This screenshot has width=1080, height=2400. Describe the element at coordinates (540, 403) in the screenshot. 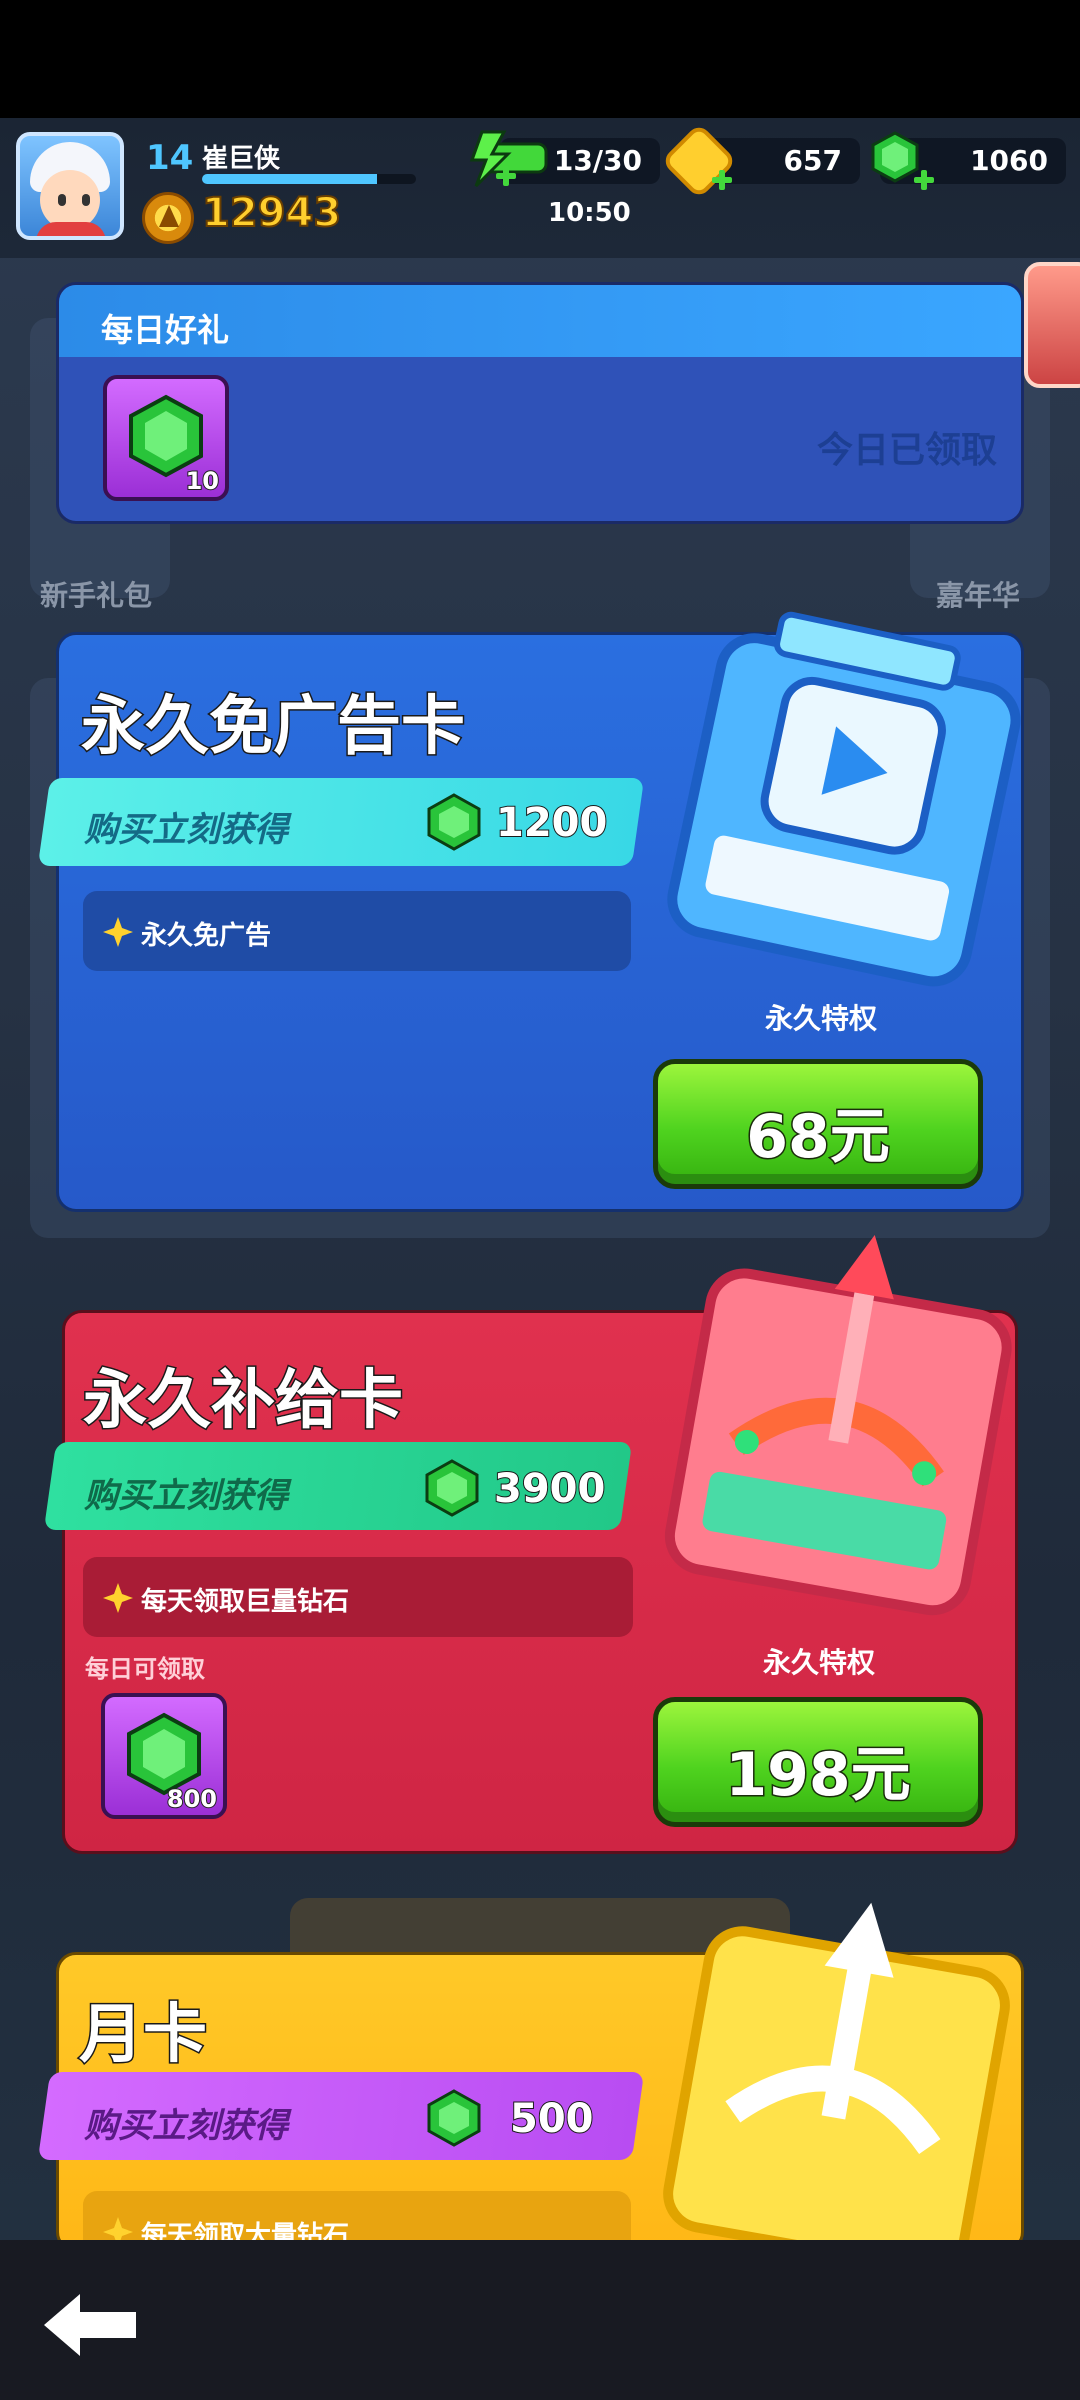

I see `daily-gift-card: 每日好礼 10 今日已领取` at that location.